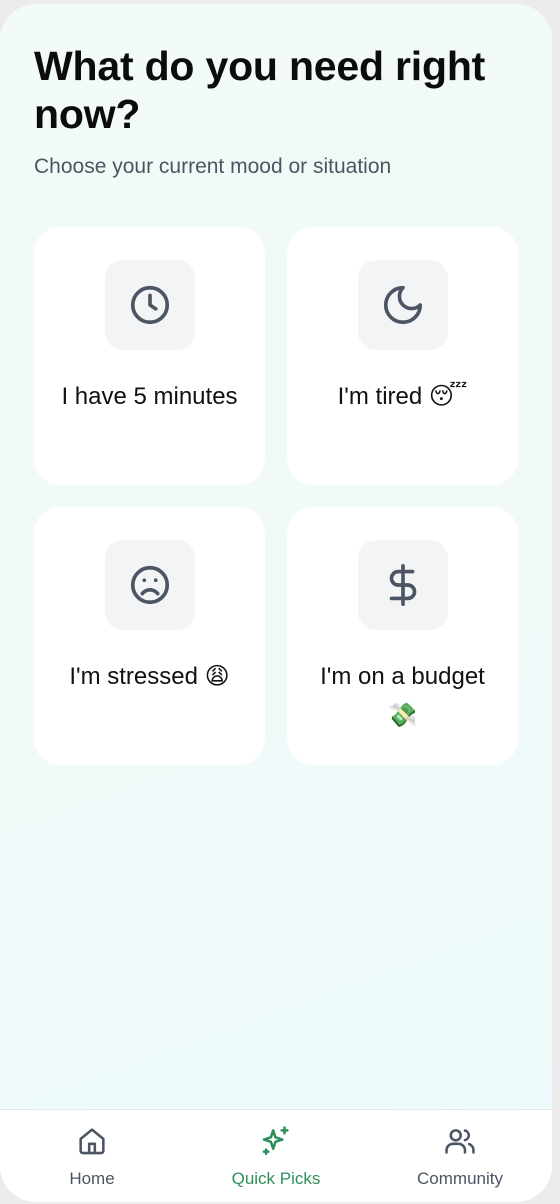  Describe the element at coordinates (460, 1178) in the screenshot. I see `tab-label: Community` at that location.